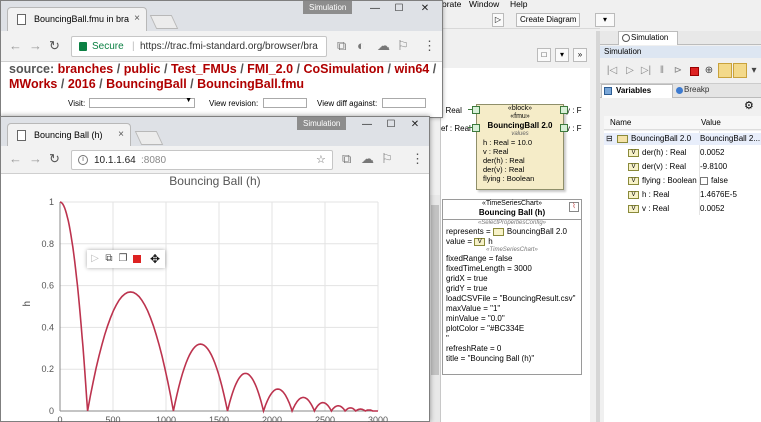 The height and width of the screenshot is (422, 761). Describe the element at coordinates (711, 122) in the screenshot. I see `column-value: Value` at that location.